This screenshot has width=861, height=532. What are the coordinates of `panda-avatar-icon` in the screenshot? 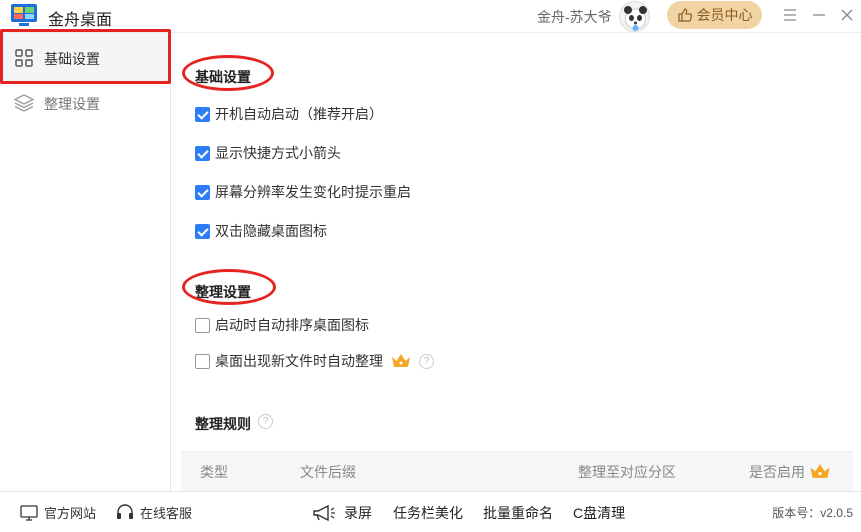 It's located at (635, 18).